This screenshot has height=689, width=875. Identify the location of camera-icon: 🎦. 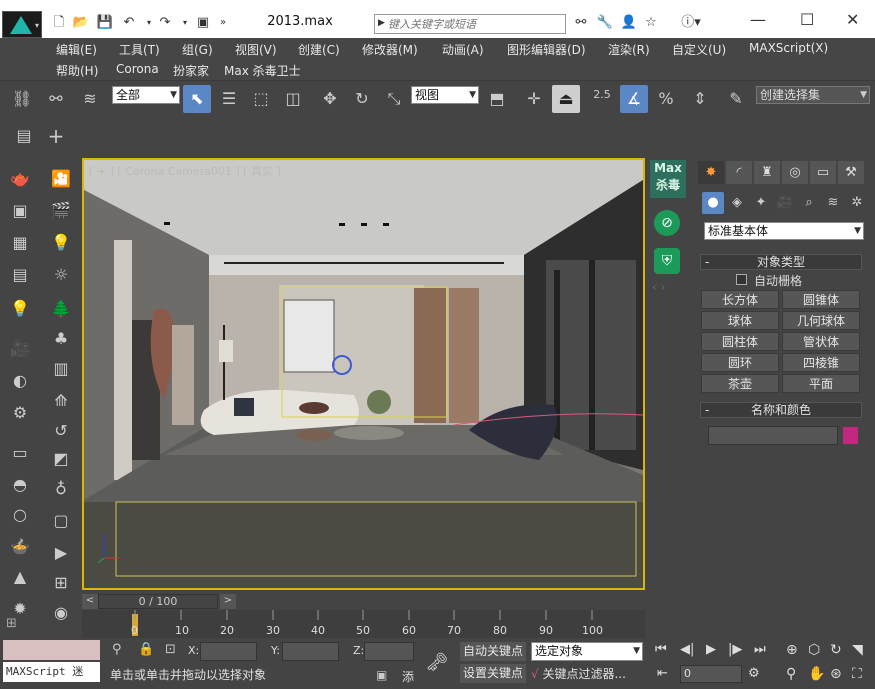
(61, 179).